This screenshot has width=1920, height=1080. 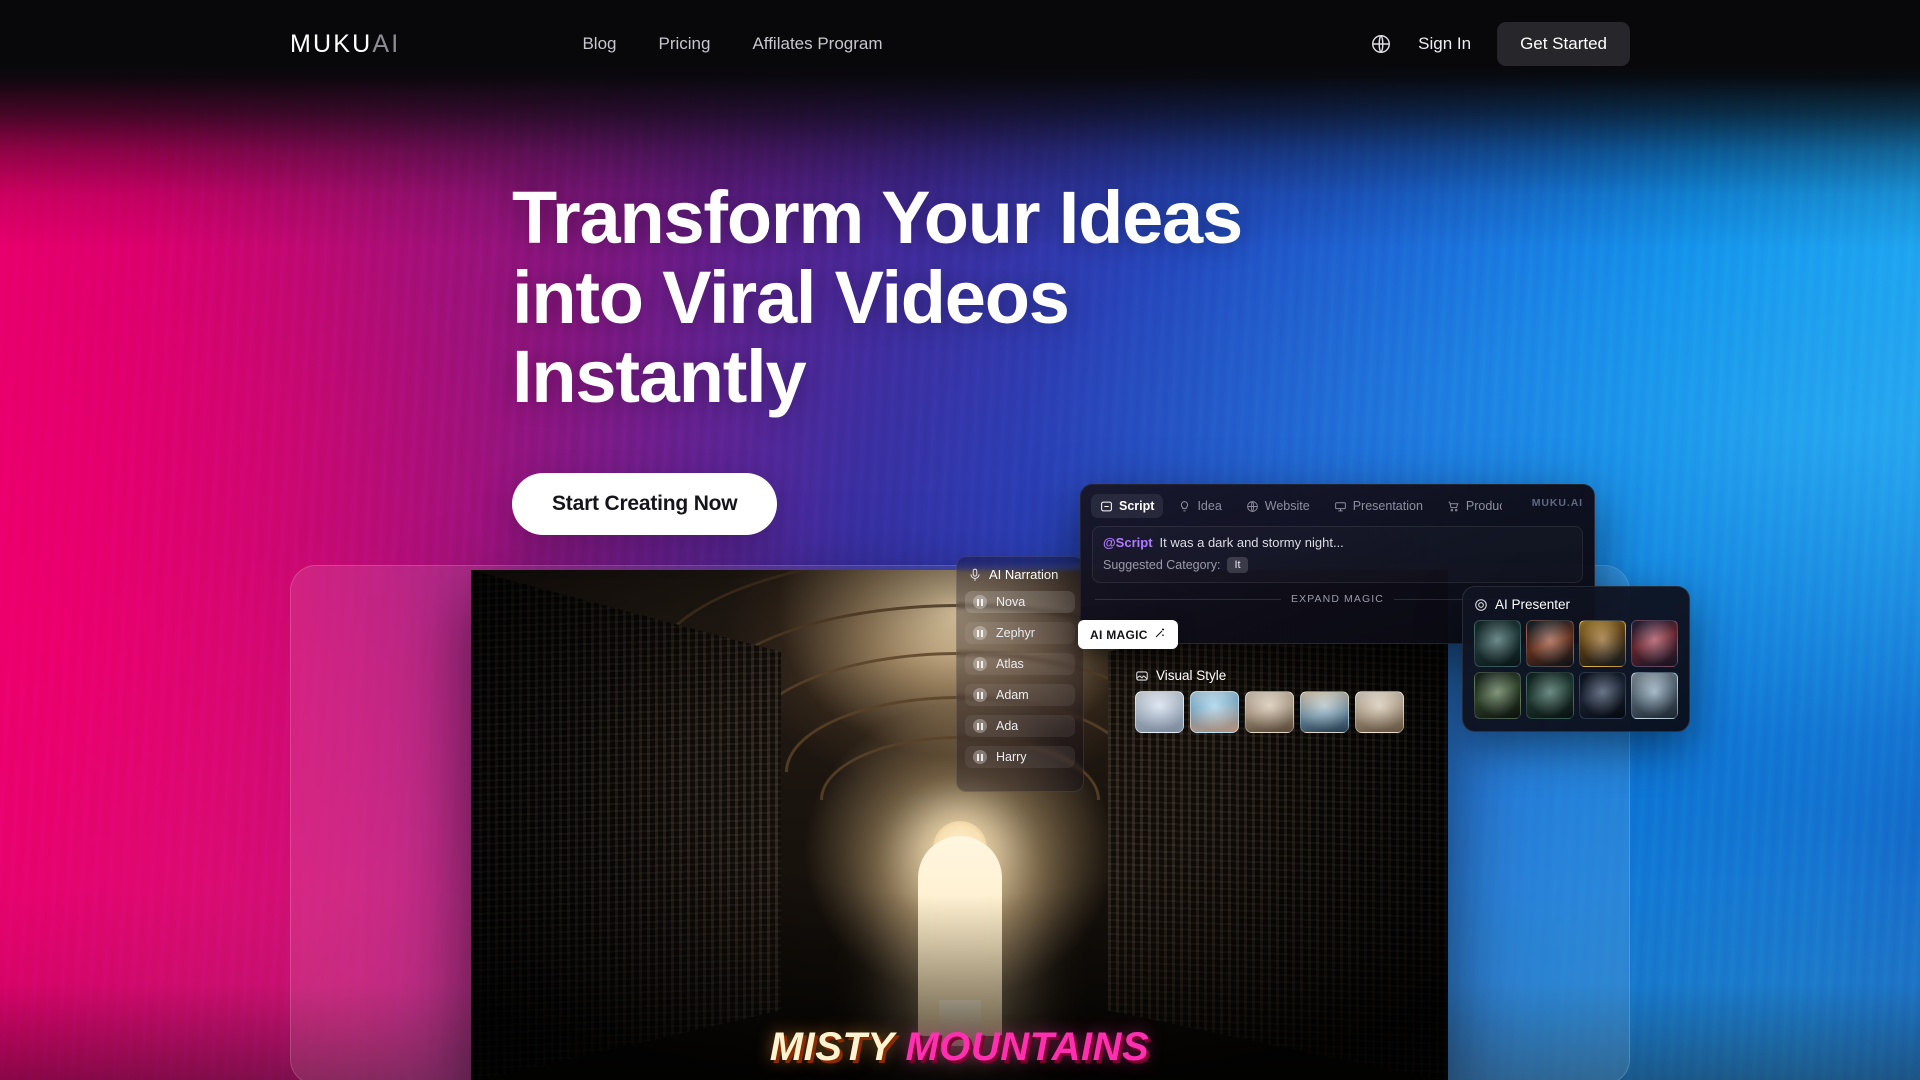 What do you see at coordinates (1576, 669) in the screenshot?
I see `ai-presenter-thumbnails` at bounding box center [1576, 669].